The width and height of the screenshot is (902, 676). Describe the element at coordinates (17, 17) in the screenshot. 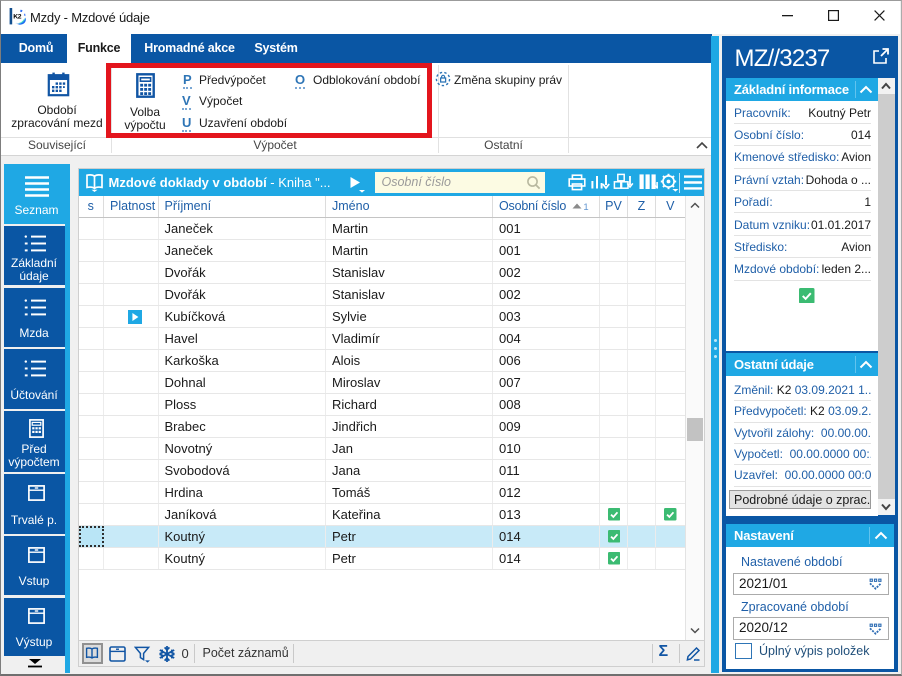

I see `svg-text: K2` at that location.